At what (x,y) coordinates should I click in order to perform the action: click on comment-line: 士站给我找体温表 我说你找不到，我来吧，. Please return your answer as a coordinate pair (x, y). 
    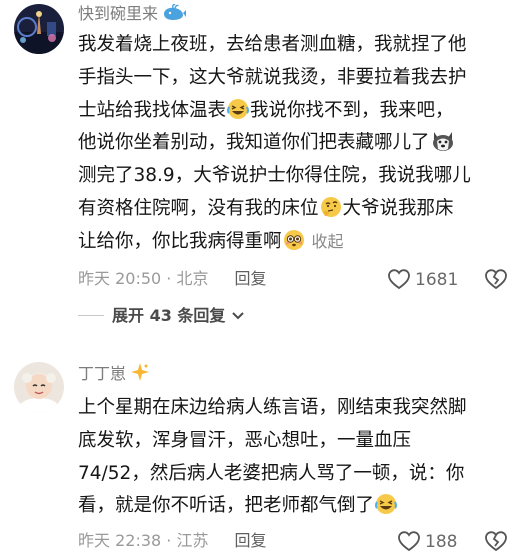
    Looking at the image, I should click on (294, 111).